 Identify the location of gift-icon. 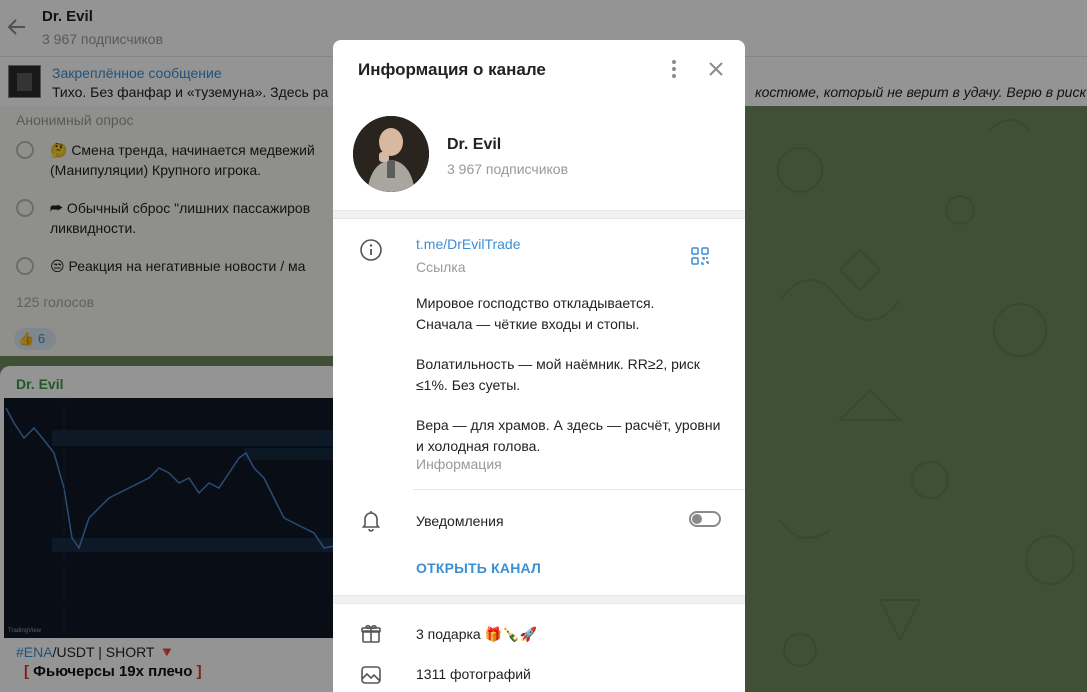
(371, 634).